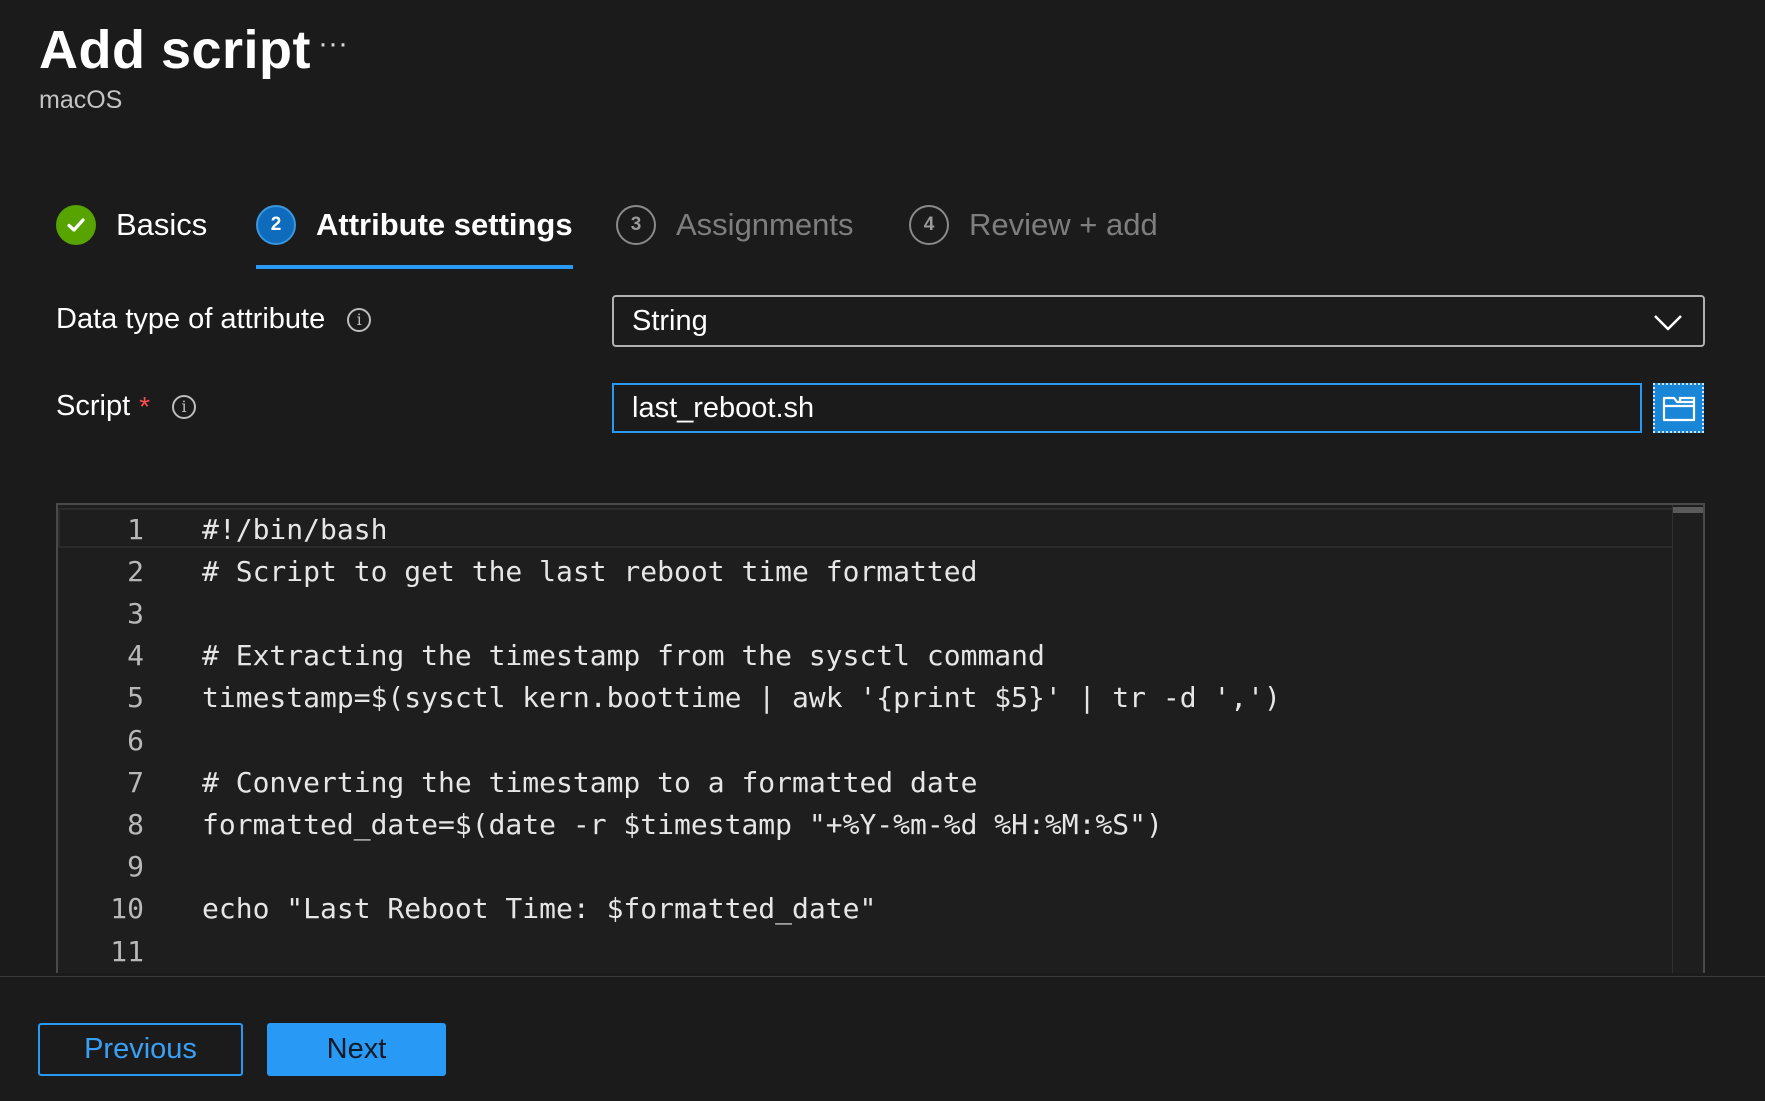 Image resolution: width=1765 pixels, height=1101 pixels. I want to click on line-number: 8, so click(135, 824).